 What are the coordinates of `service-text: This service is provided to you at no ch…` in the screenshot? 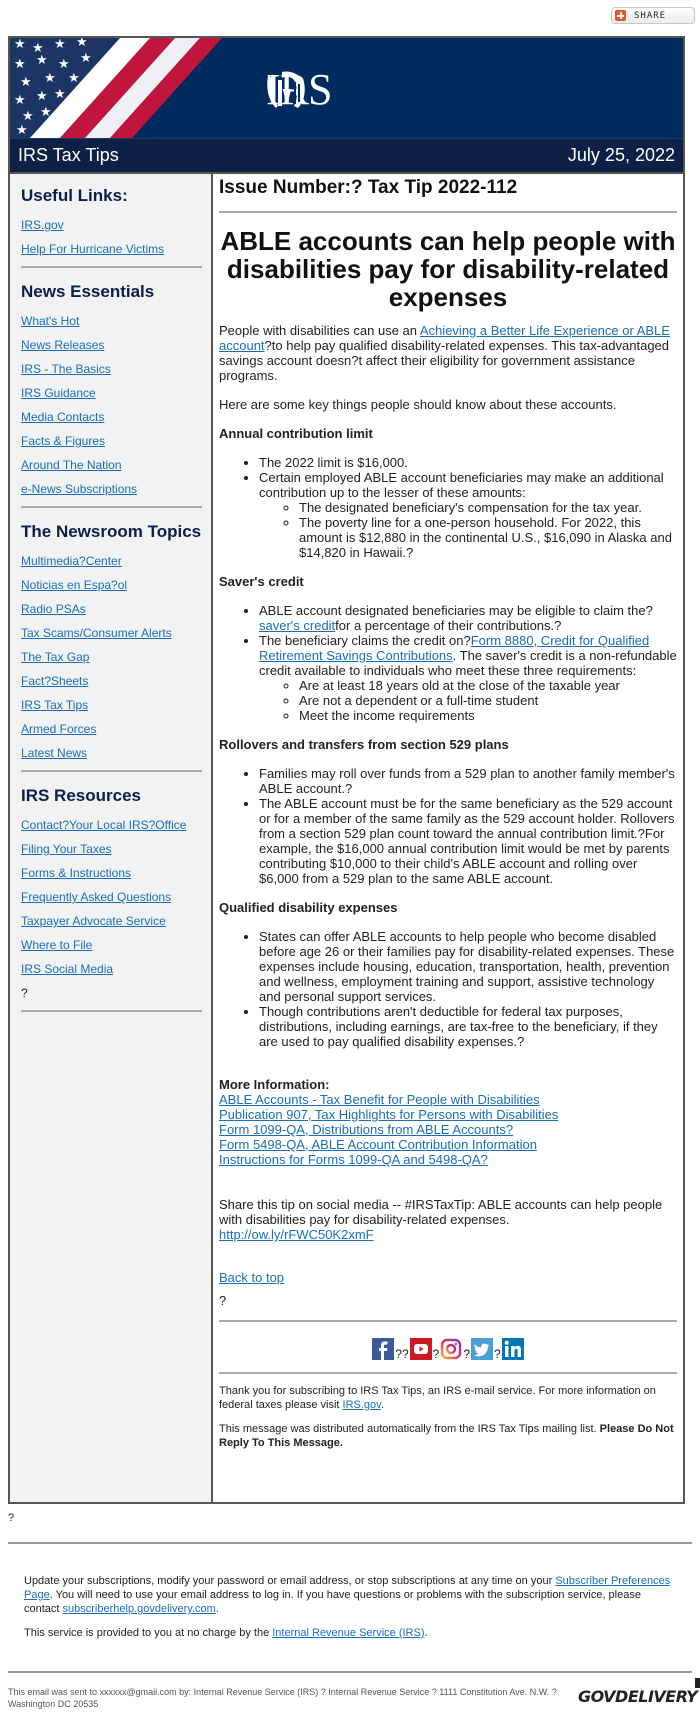 It's located at (226, 1633).